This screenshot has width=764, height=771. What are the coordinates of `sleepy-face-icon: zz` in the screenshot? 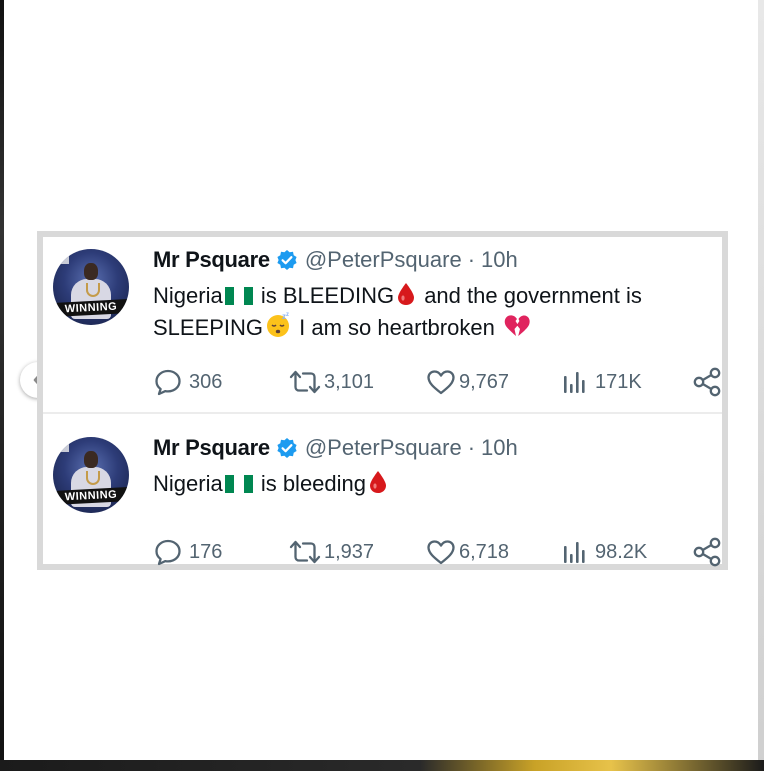 It's located at (278, 324).